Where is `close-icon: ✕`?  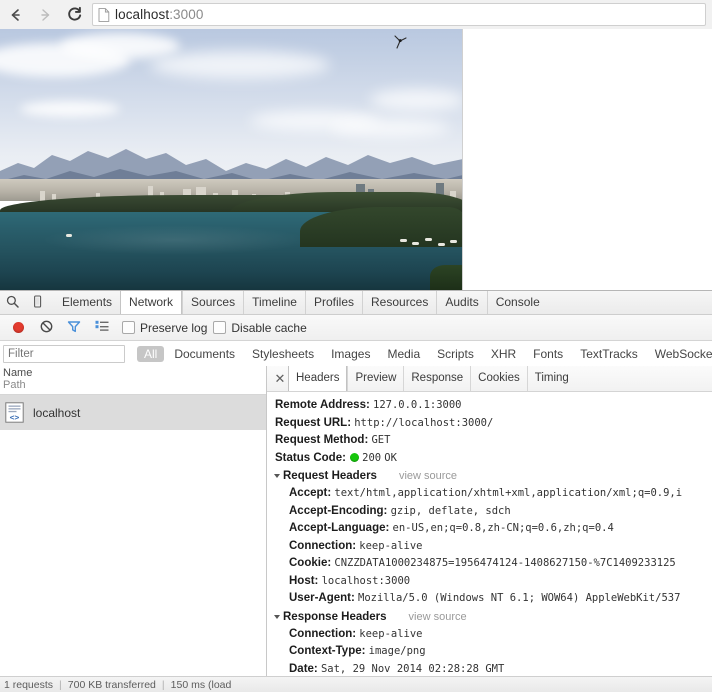
close-icon: ✕ is located at coordinates (280, 379).